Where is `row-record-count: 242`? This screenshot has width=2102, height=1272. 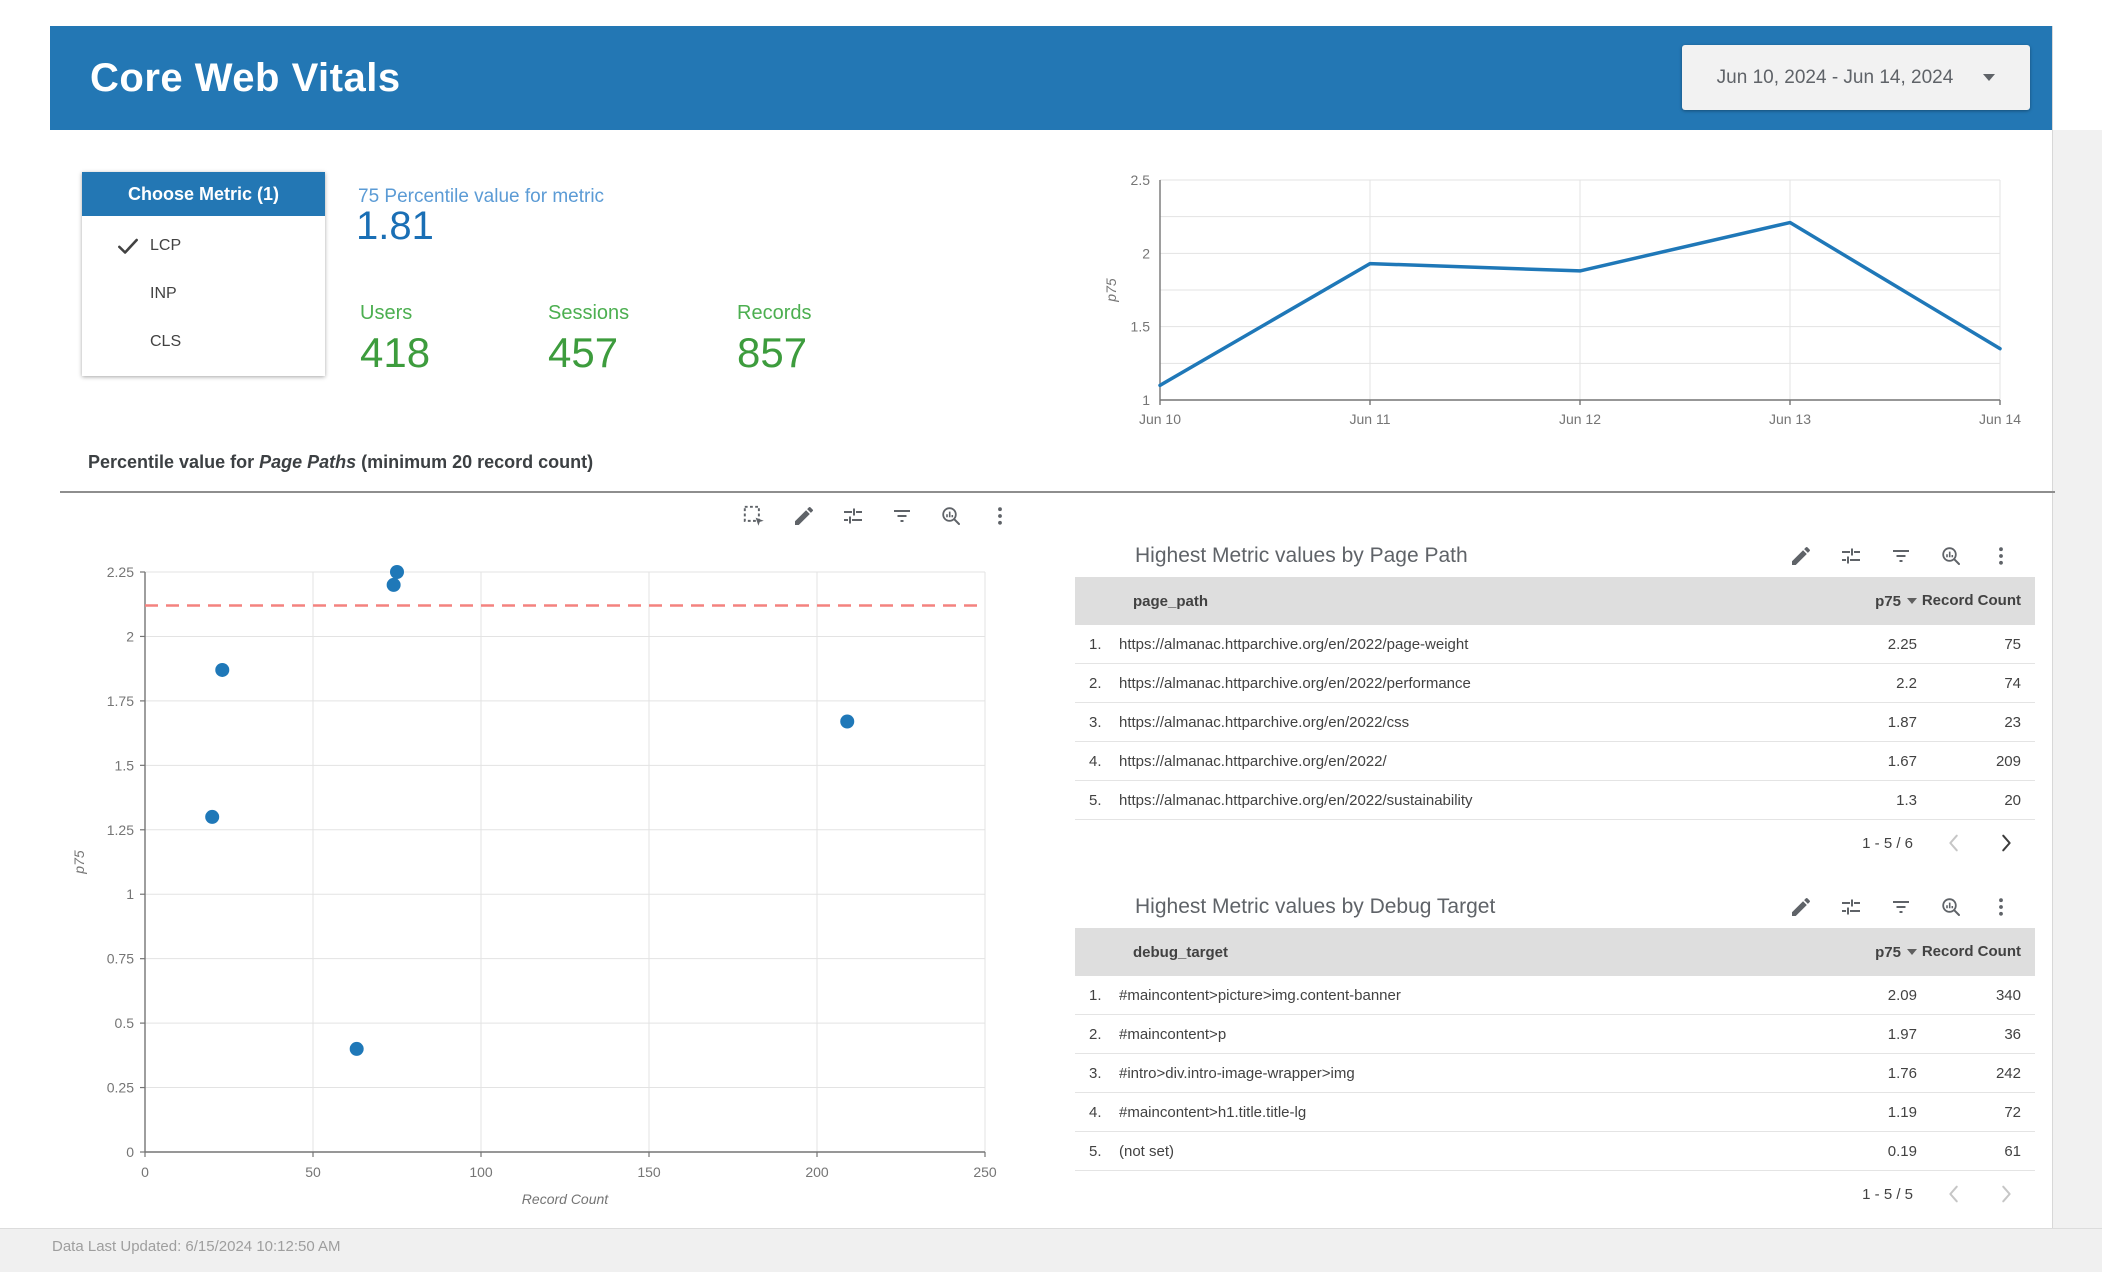 row-record-count: 242 is located at coordinates (2008, 1073).